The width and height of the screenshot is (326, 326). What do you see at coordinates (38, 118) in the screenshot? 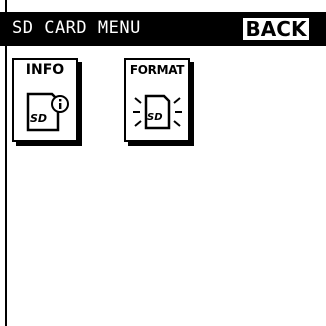
I see `info-card-text: SD` at bounding box center [38, 118].